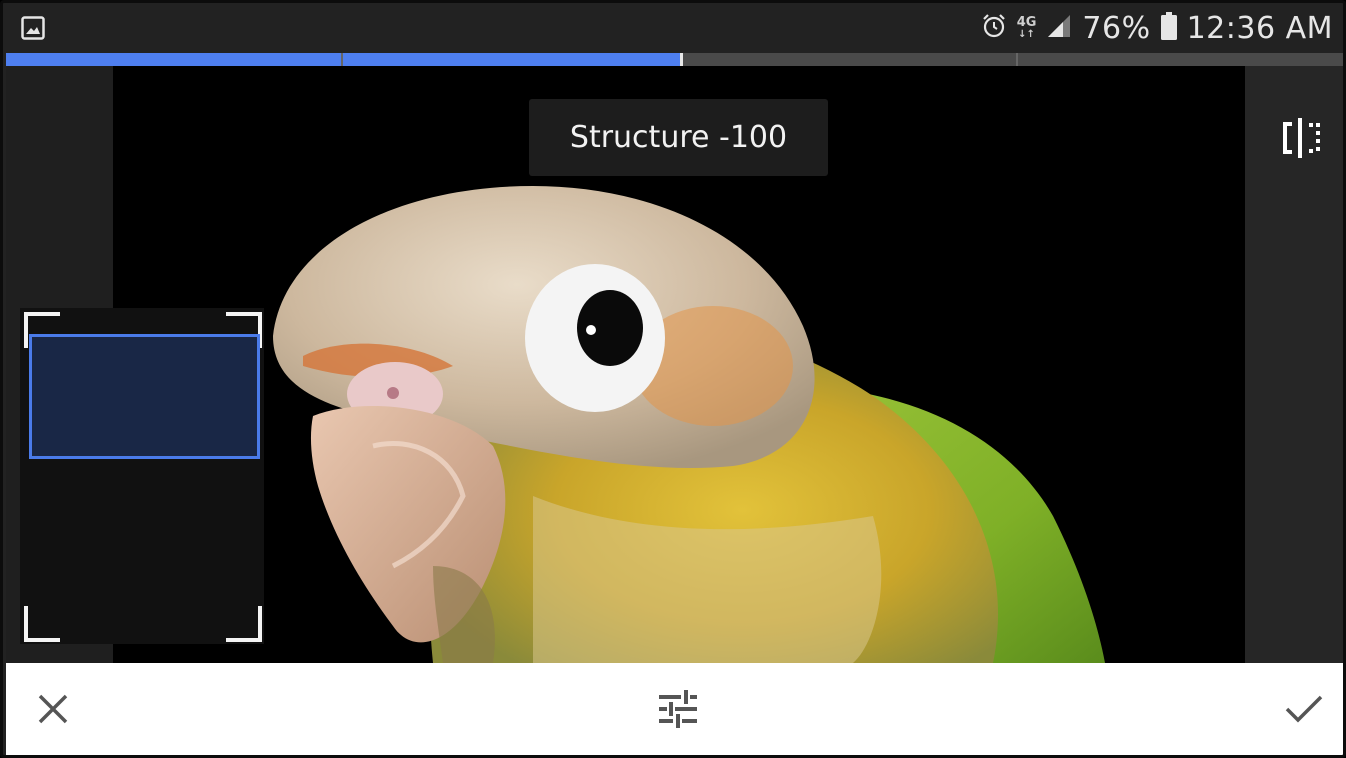 The width and height of the screenshot is (1346, 758). I want to click on compare-button, so click(1301, 138).